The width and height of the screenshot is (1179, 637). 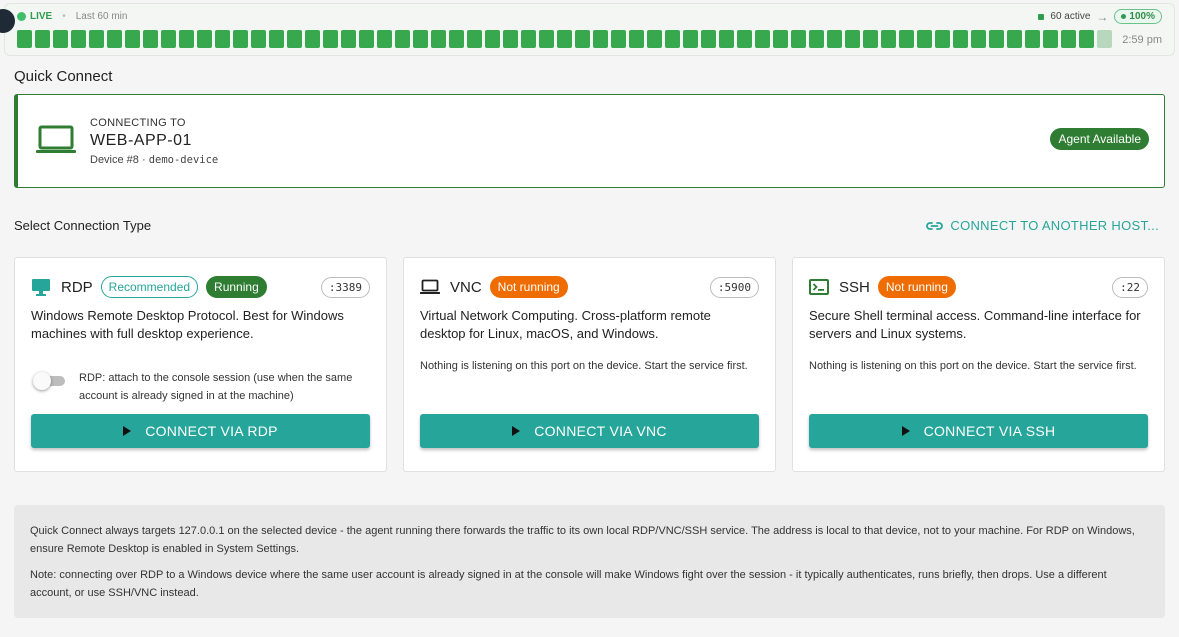 What do you see at coordinates (734, 287) in the screenshot?
I see `port-badge: :5900` at bounding box center [734, 287].